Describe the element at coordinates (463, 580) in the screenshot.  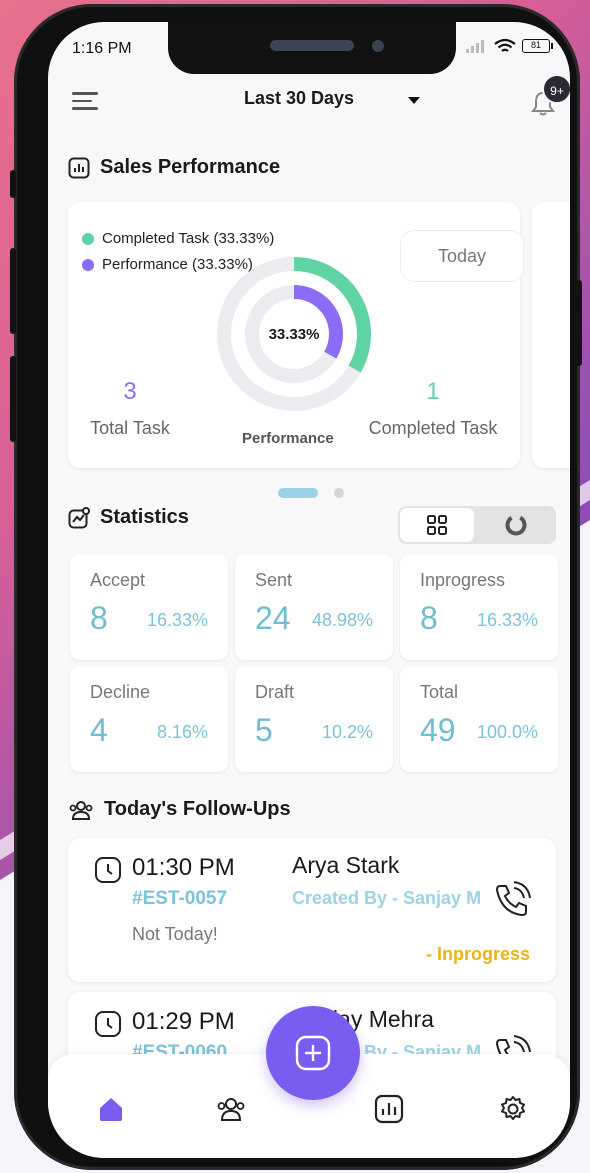
I see `tile-label: Inprogress` at that location.